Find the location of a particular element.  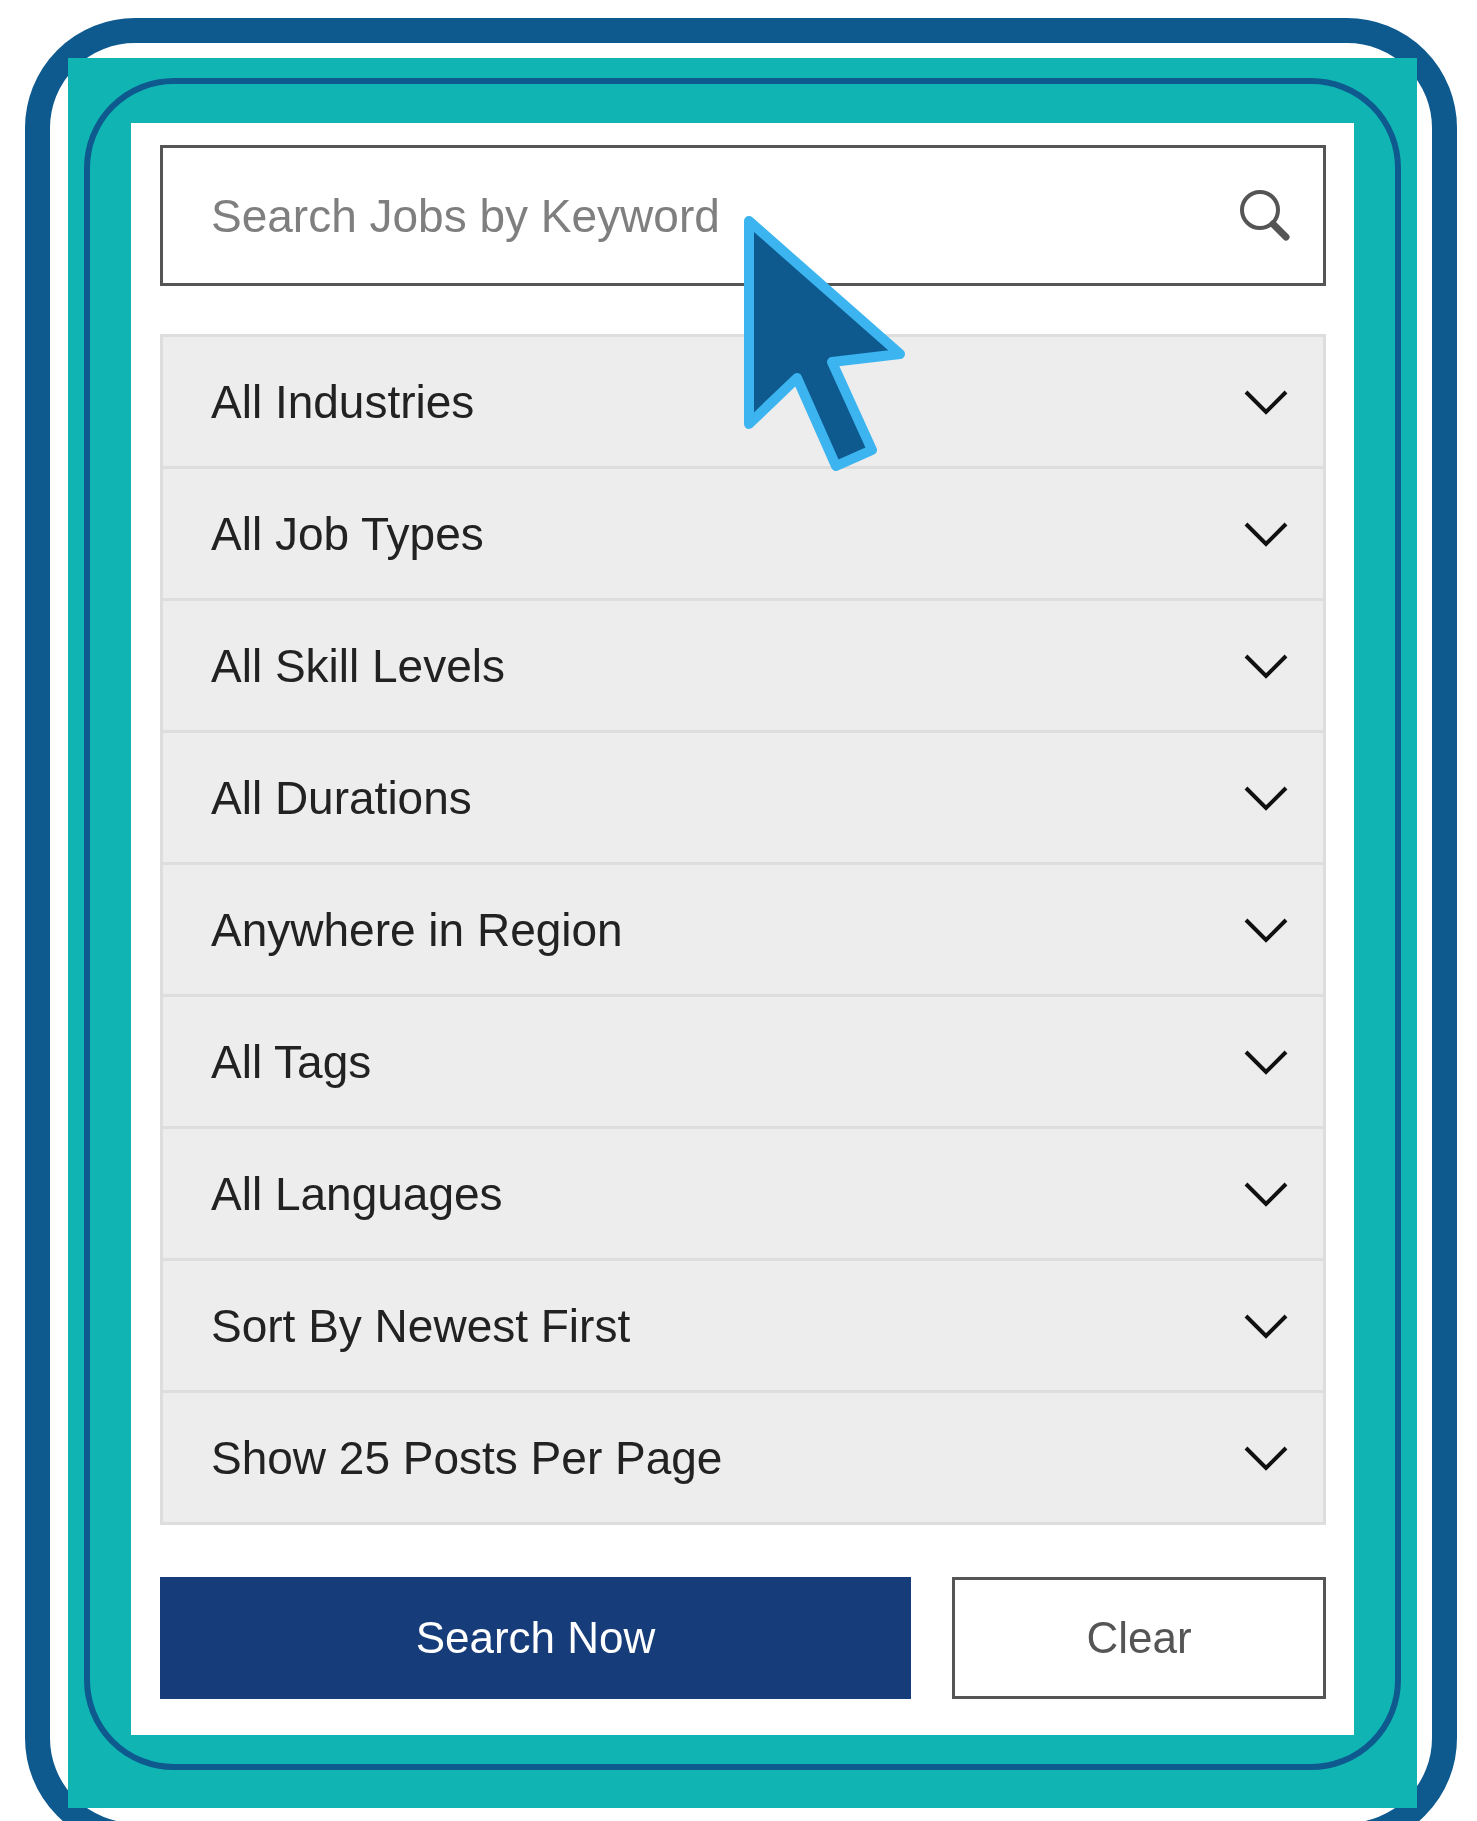

filter-dropdown: All Durations is located at coordinates (743, 799).